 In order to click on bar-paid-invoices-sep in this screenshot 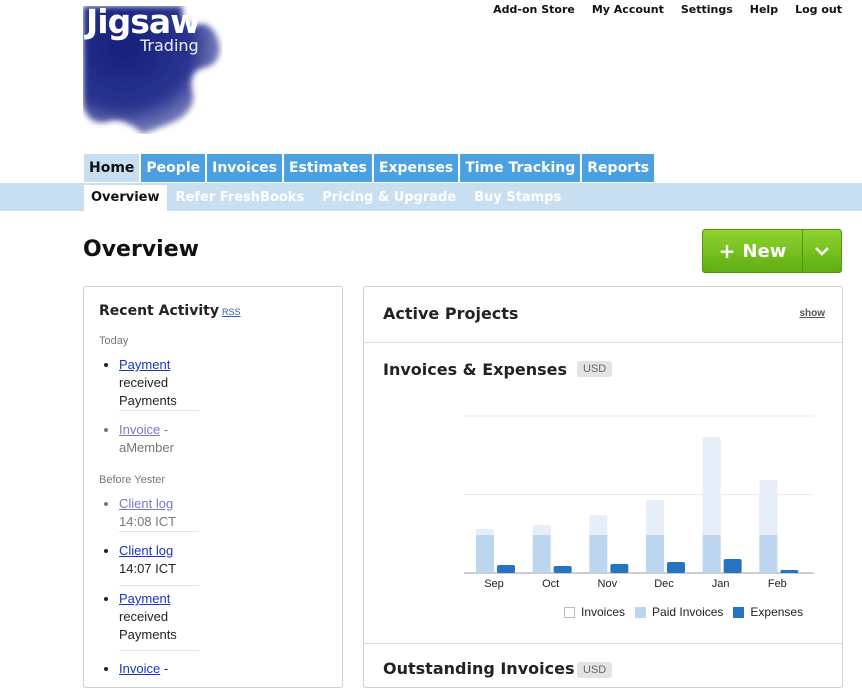, I will do `click(485, 554)`.